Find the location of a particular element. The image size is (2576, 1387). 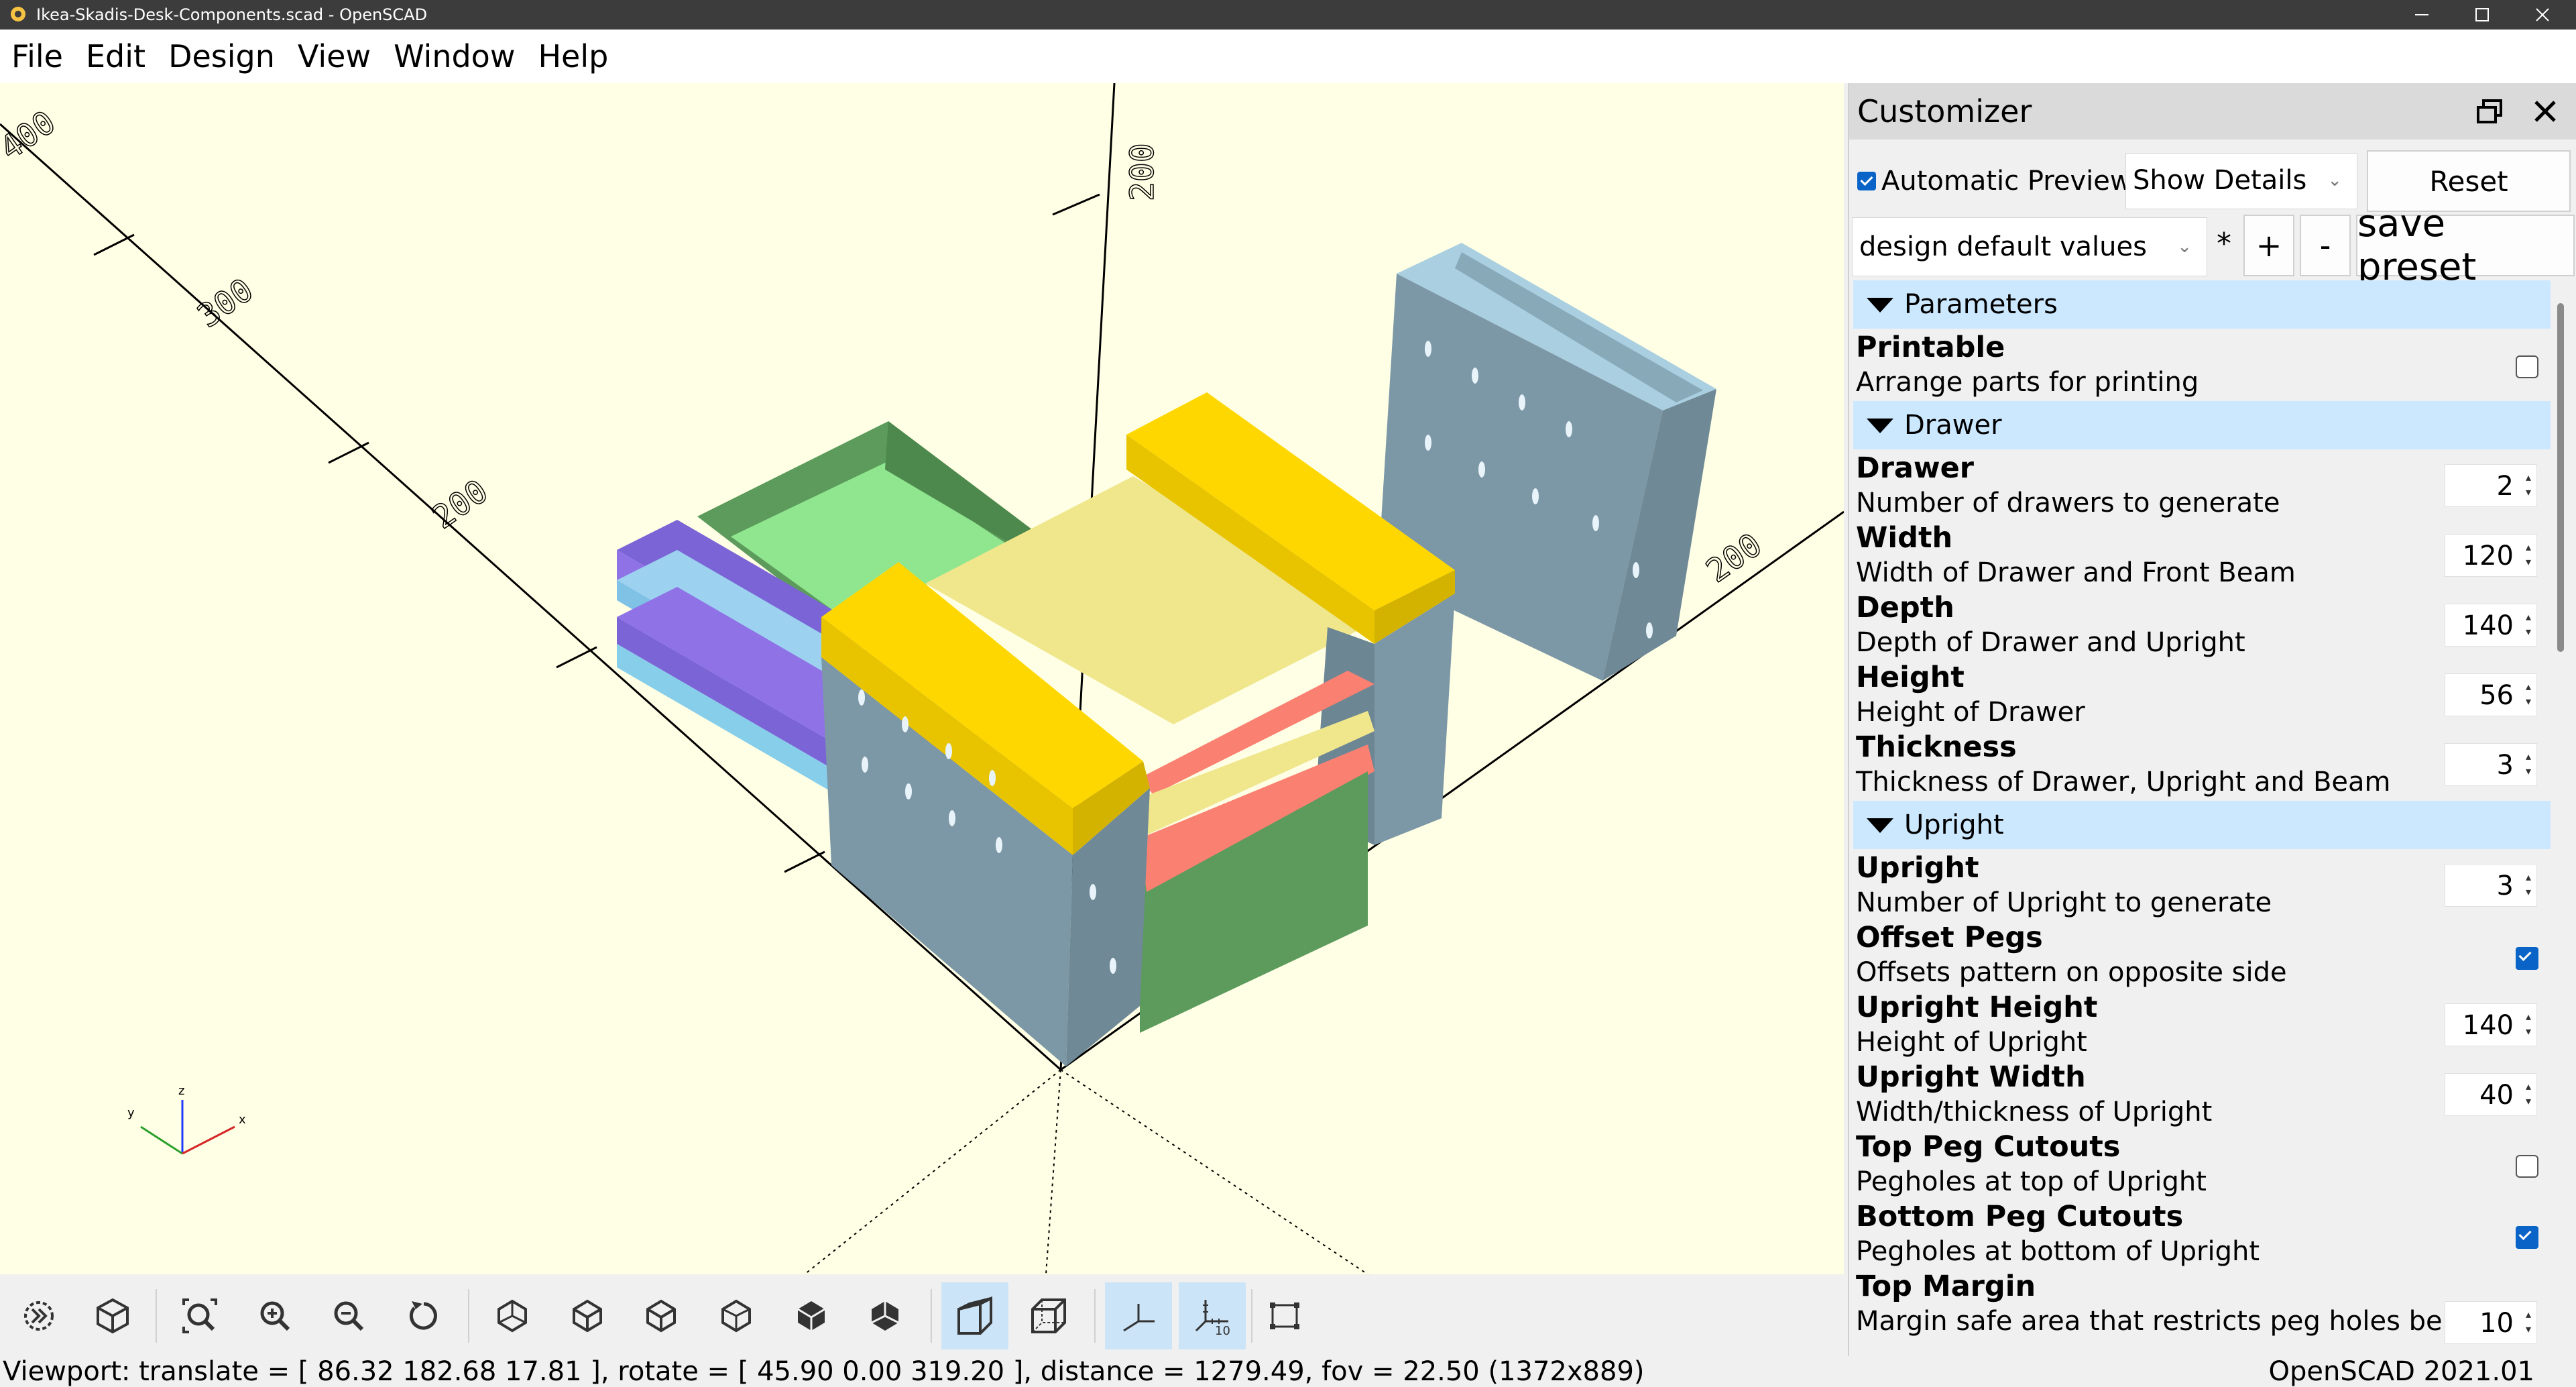

perspective-button is located at coordinates (974, 1315).